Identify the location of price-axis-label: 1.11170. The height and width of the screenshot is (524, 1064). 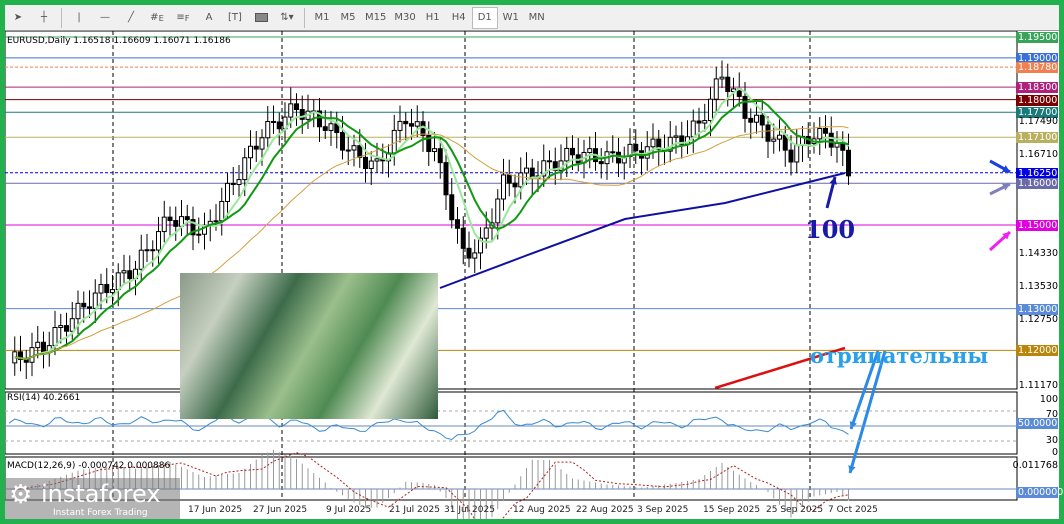
(1038, 386).